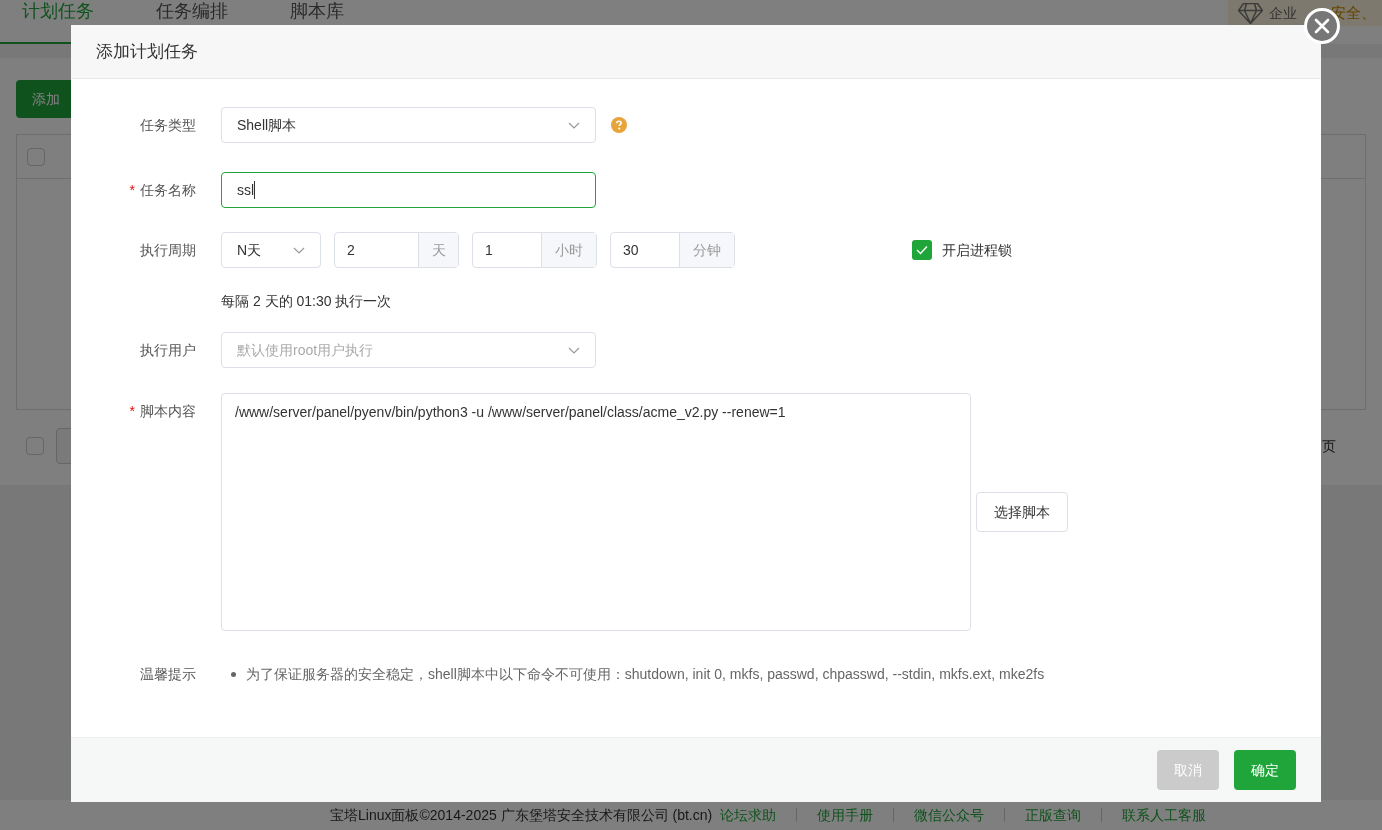 Image resolution: width=1382 pixels, height=830 pixels. I want to click on task-type-select: Shell脚本, so click(408, 125).